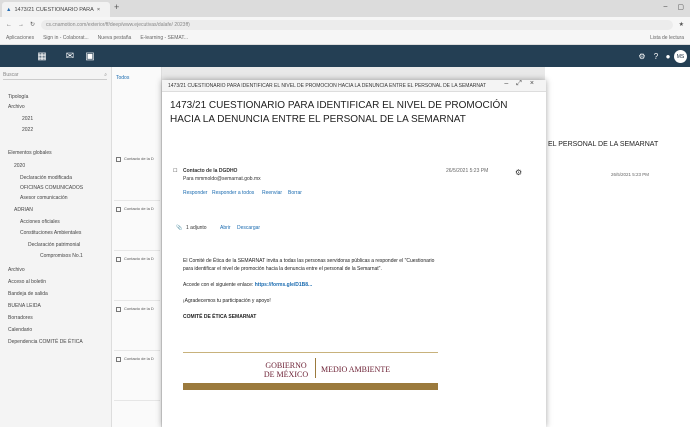 This screenshot has height=427, width=690. I want to click on folder-item: Acceso al boletín, so click(27, 282).